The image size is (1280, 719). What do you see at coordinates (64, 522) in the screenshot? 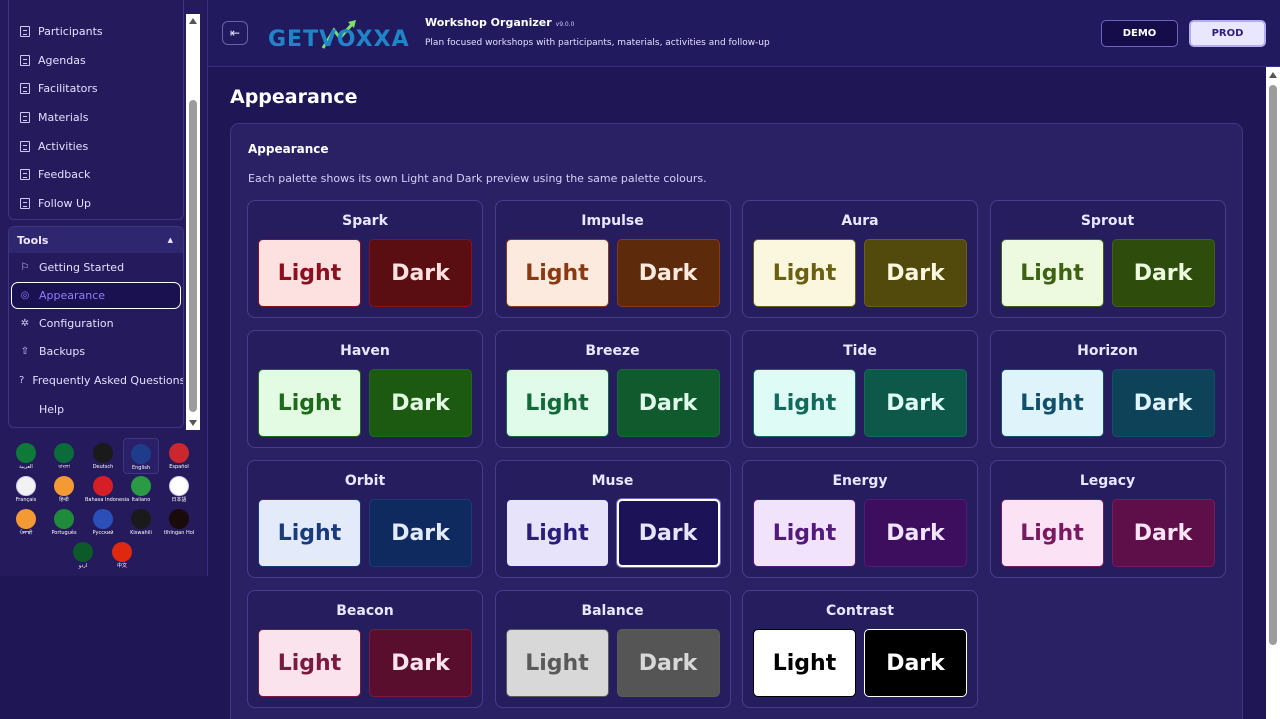
I see `language-option: Português` at bounding box center [64, 522].